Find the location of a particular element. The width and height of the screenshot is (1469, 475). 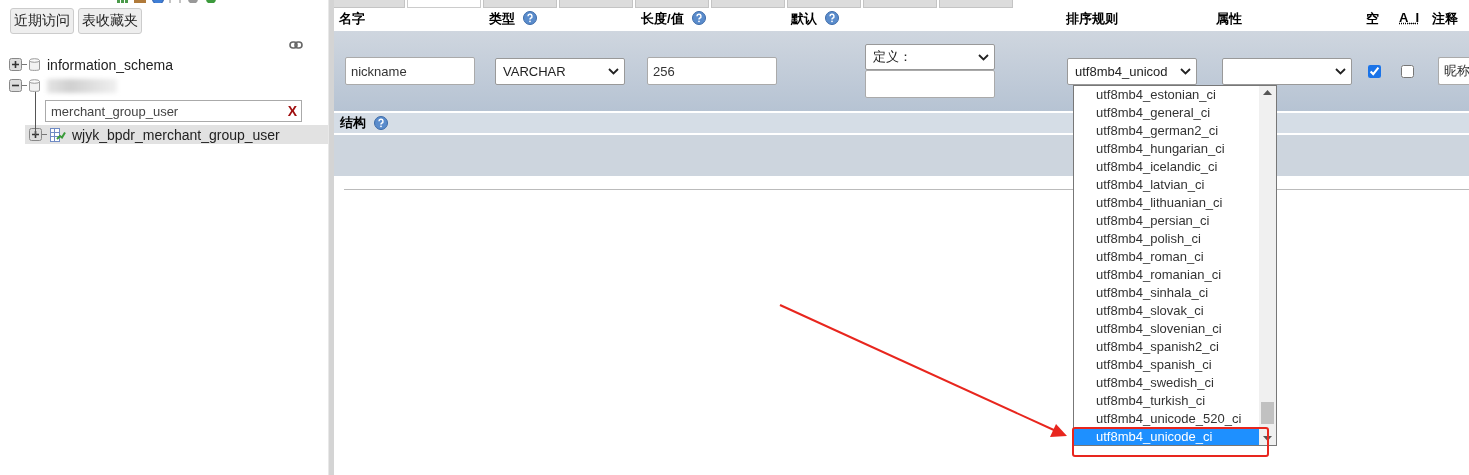

dropdown-option: utf8mb4_hungarian_ci is located at coordinates (1166, 149).